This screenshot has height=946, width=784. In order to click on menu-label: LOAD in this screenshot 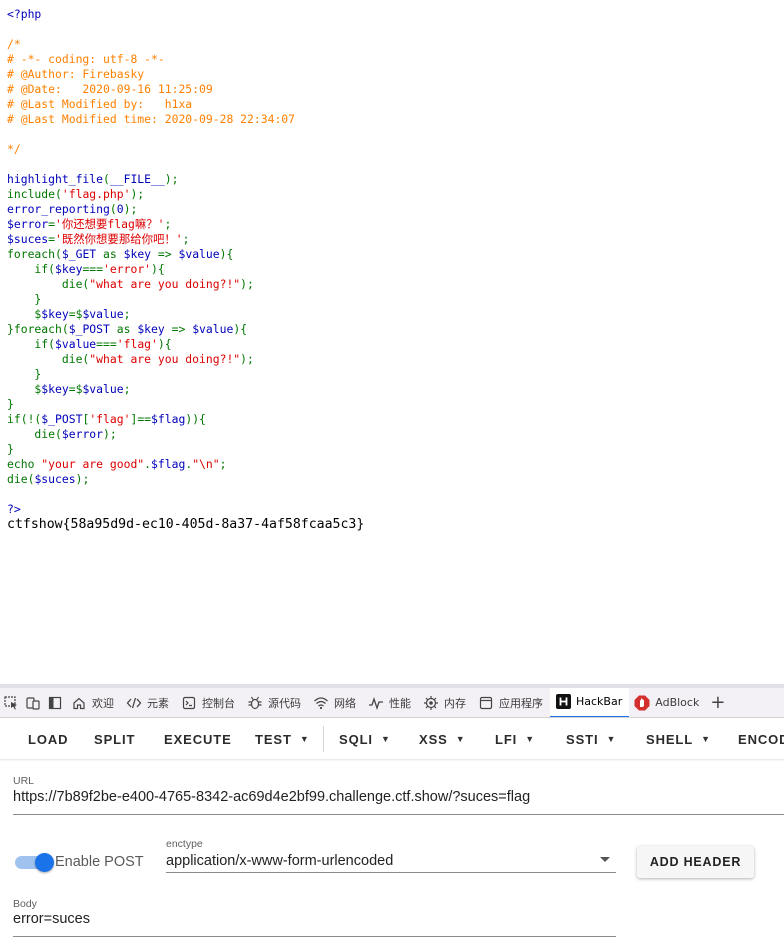, I will do `click(48, 739)`.